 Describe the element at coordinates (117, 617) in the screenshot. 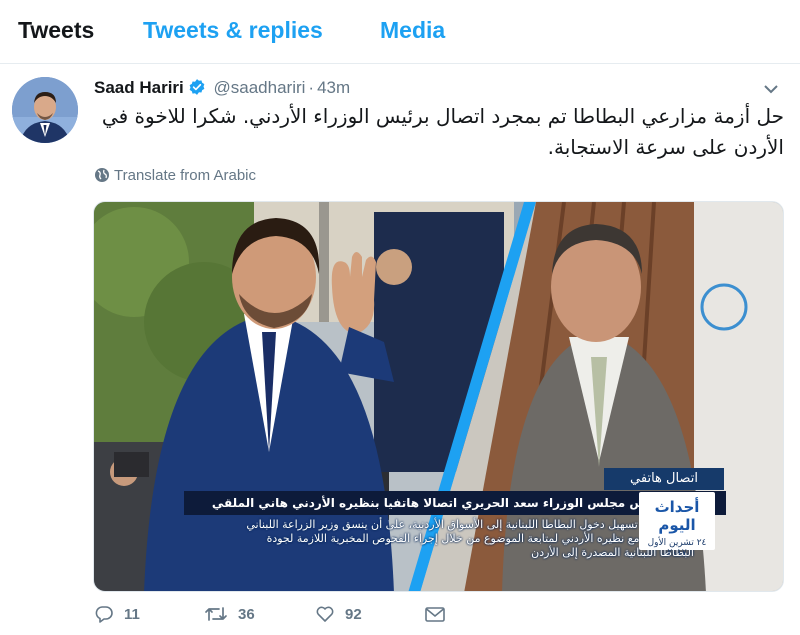

I see `reply-button: 11` at that location.